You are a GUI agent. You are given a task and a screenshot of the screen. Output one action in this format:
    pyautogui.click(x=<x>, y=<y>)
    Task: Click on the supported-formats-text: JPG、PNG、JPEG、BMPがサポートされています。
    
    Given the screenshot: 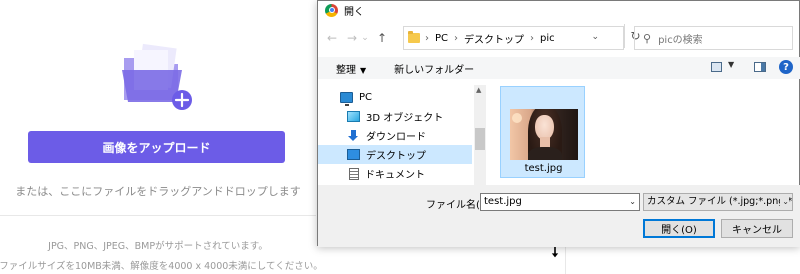 What is the action you would take?
    pyautogui.click(x=158, y=246)
    